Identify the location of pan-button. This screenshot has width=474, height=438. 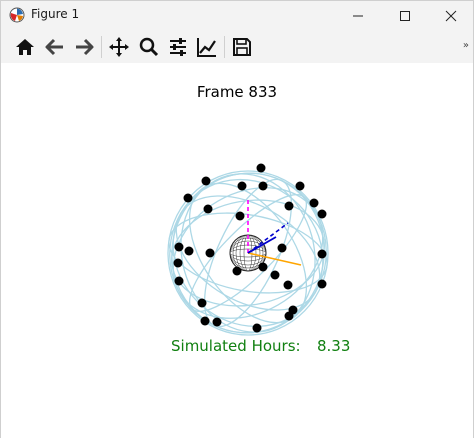
(119, 47).